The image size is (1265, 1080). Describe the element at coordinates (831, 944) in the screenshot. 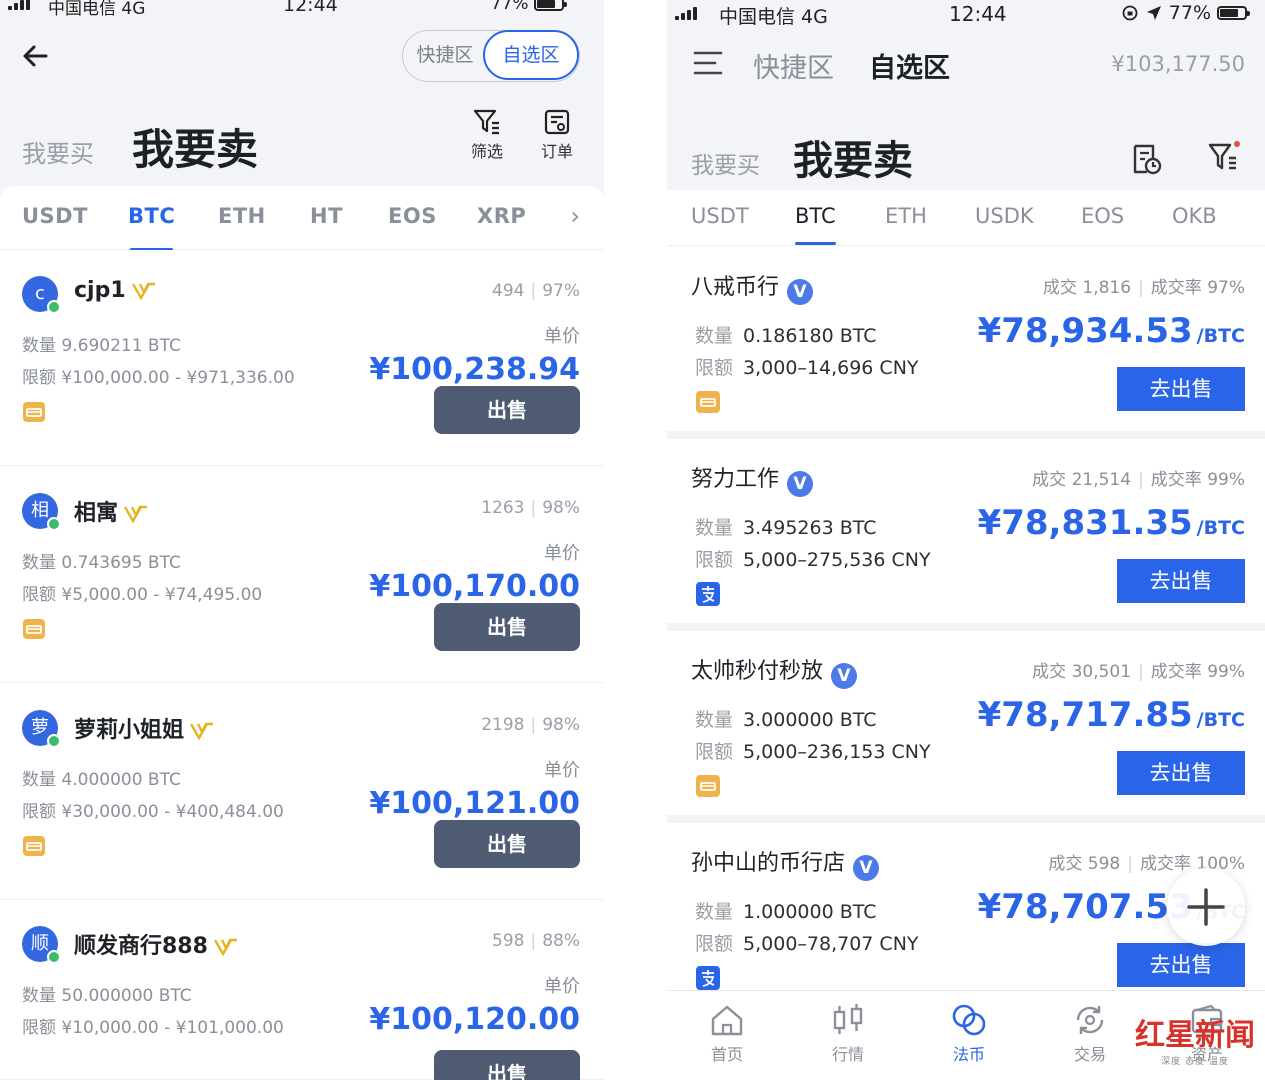

I see `limit-value: 5,000–78,707 CNY` at that location.